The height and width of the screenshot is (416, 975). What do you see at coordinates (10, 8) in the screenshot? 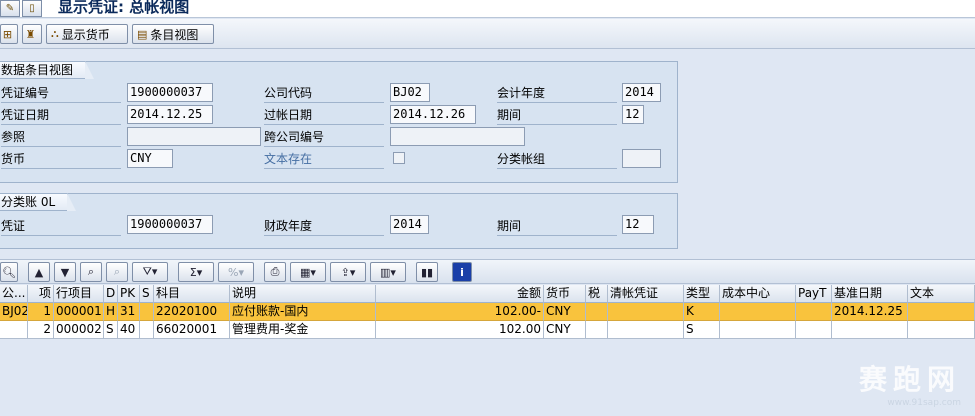
I see `edit-glasses-icon: ✎` at bounding box center [10, 8].